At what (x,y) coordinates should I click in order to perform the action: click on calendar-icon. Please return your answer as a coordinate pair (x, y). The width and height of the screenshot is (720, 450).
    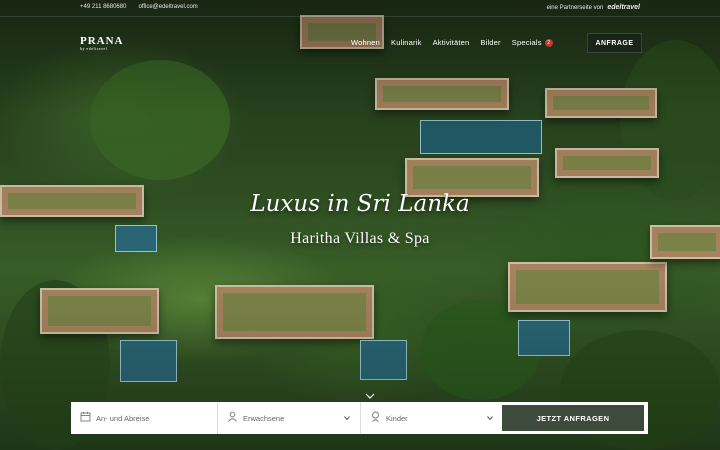
    Looking at the image, I should click on (85, 416).